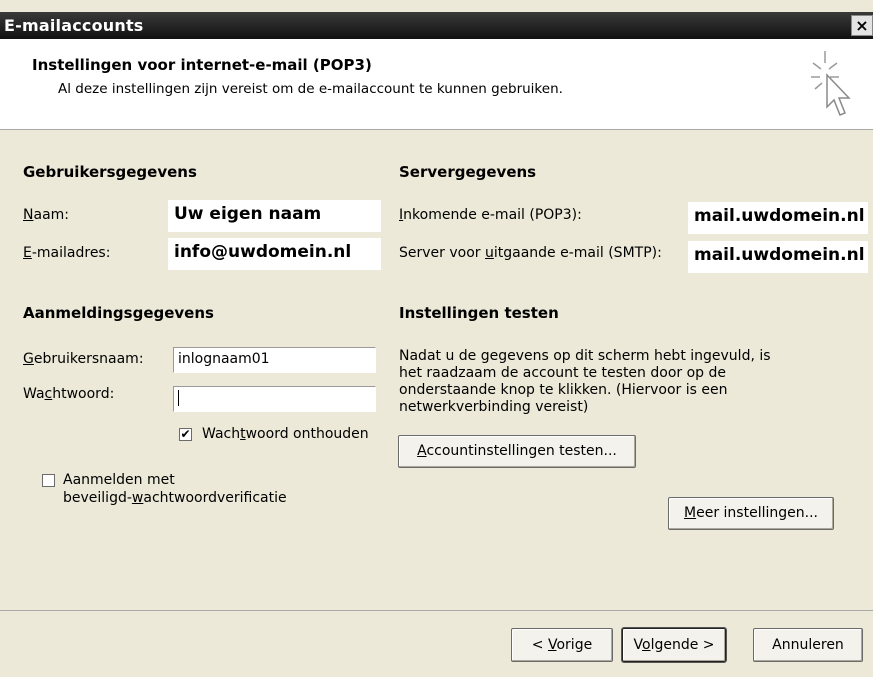  I want to click on test-section-title: Instellingen testen, so click(479, 313).